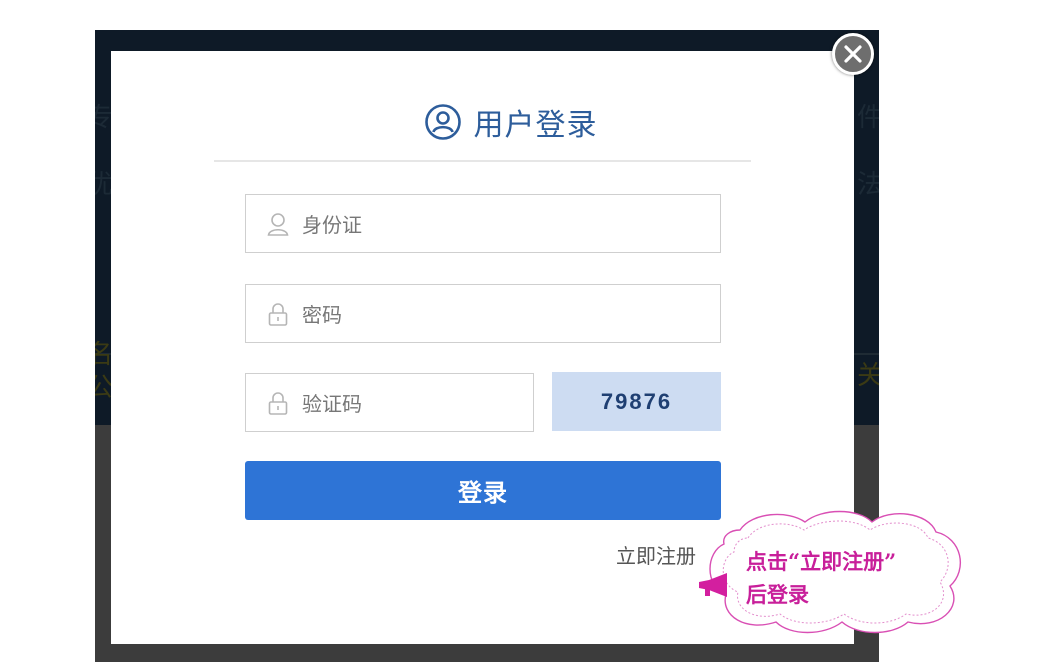 This screenshot has height=670, width=1053. What do you see at coordinates (713, 585) in the screenshot?
I see `megaphone-icon` at bounding box center [713, 585].